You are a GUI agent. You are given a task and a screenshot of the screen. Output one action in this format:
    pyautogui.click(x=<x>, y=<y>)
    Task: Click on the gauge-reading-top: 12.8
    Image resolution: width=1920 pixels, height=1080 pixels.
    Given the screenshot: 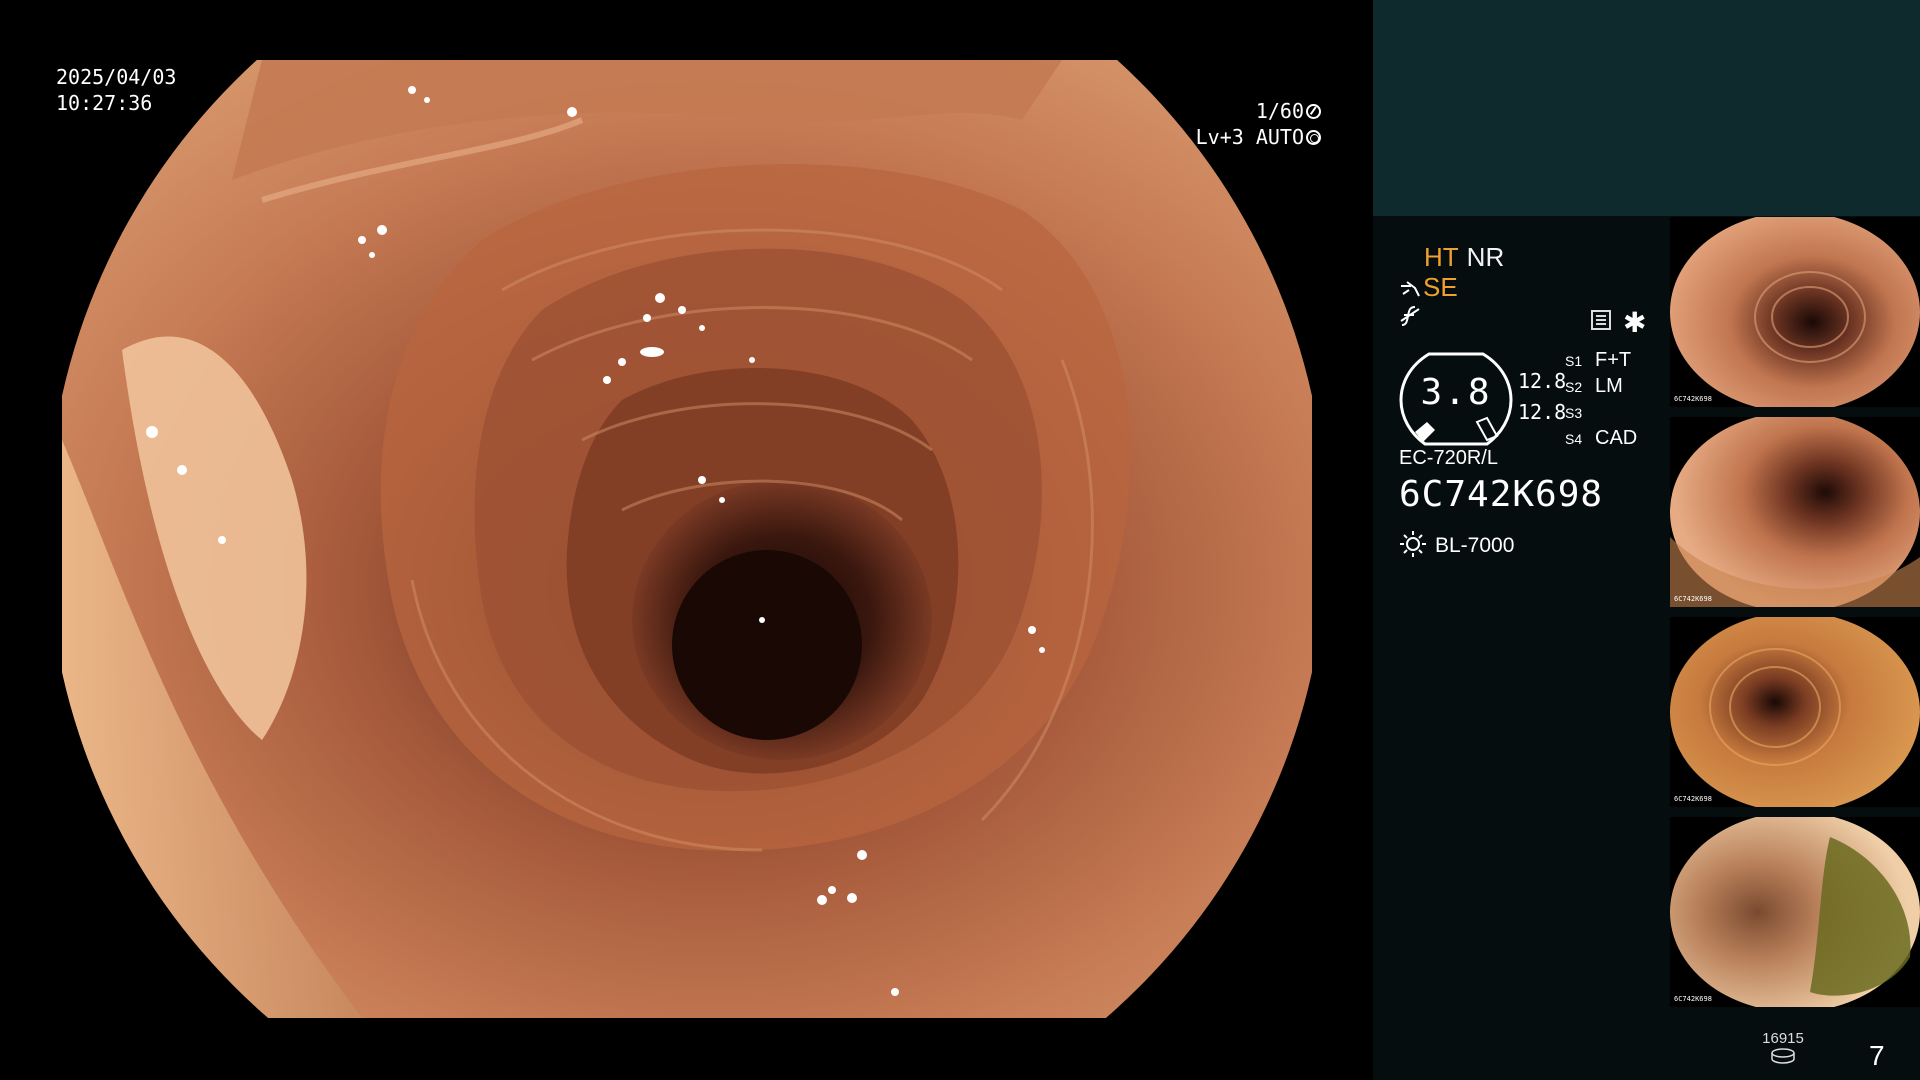 What is the action you would take?
    pyautogui.click(x=1542, y=381)
    